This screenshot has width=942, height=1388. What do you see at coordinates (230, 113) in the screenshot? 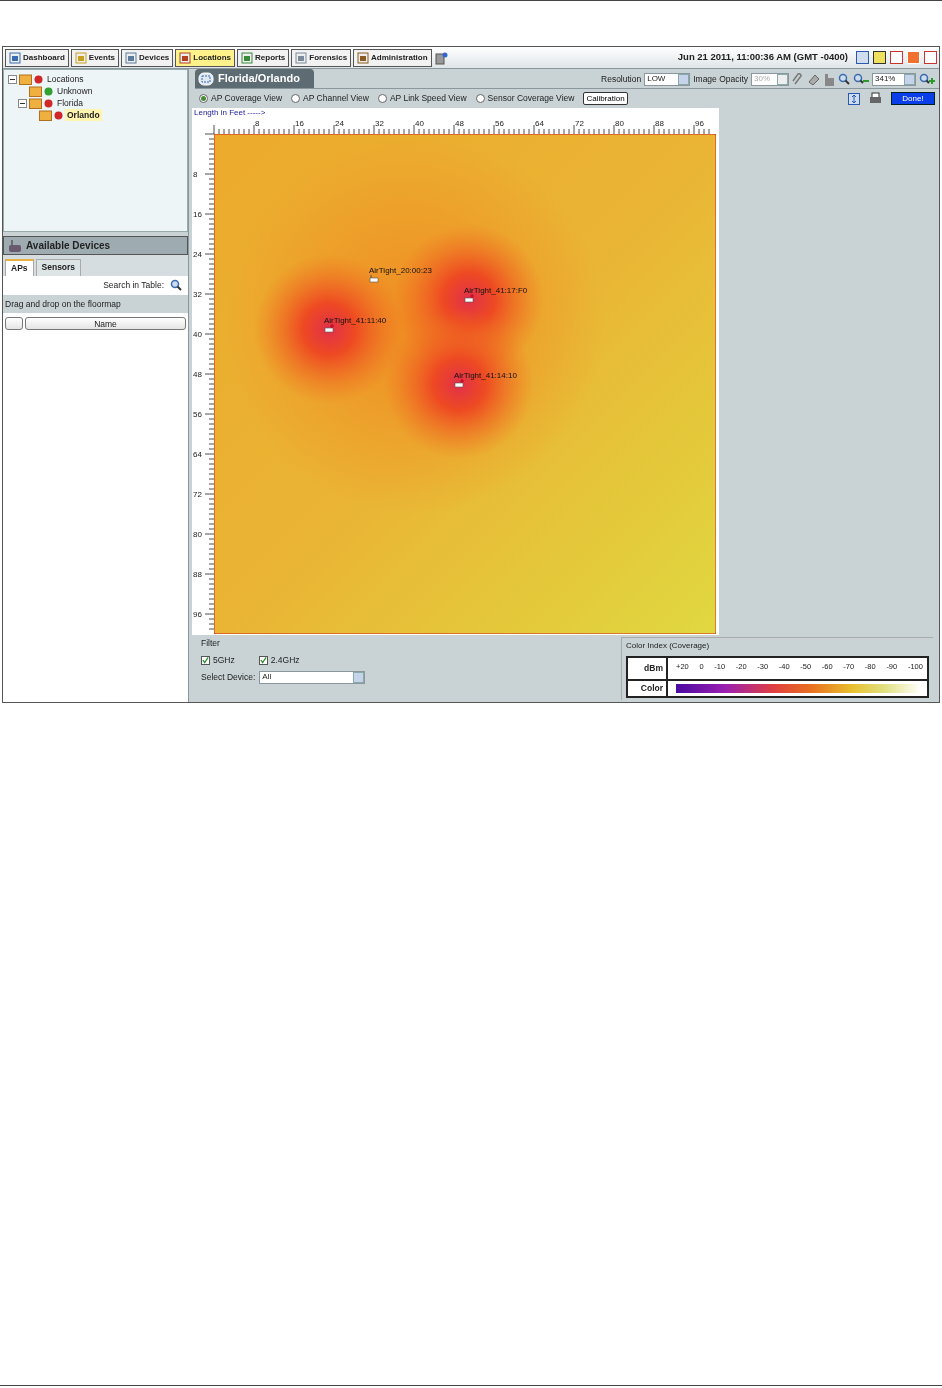
I see `ruler-caption: Length in Feet ----->` at bounding box center [230, 113].